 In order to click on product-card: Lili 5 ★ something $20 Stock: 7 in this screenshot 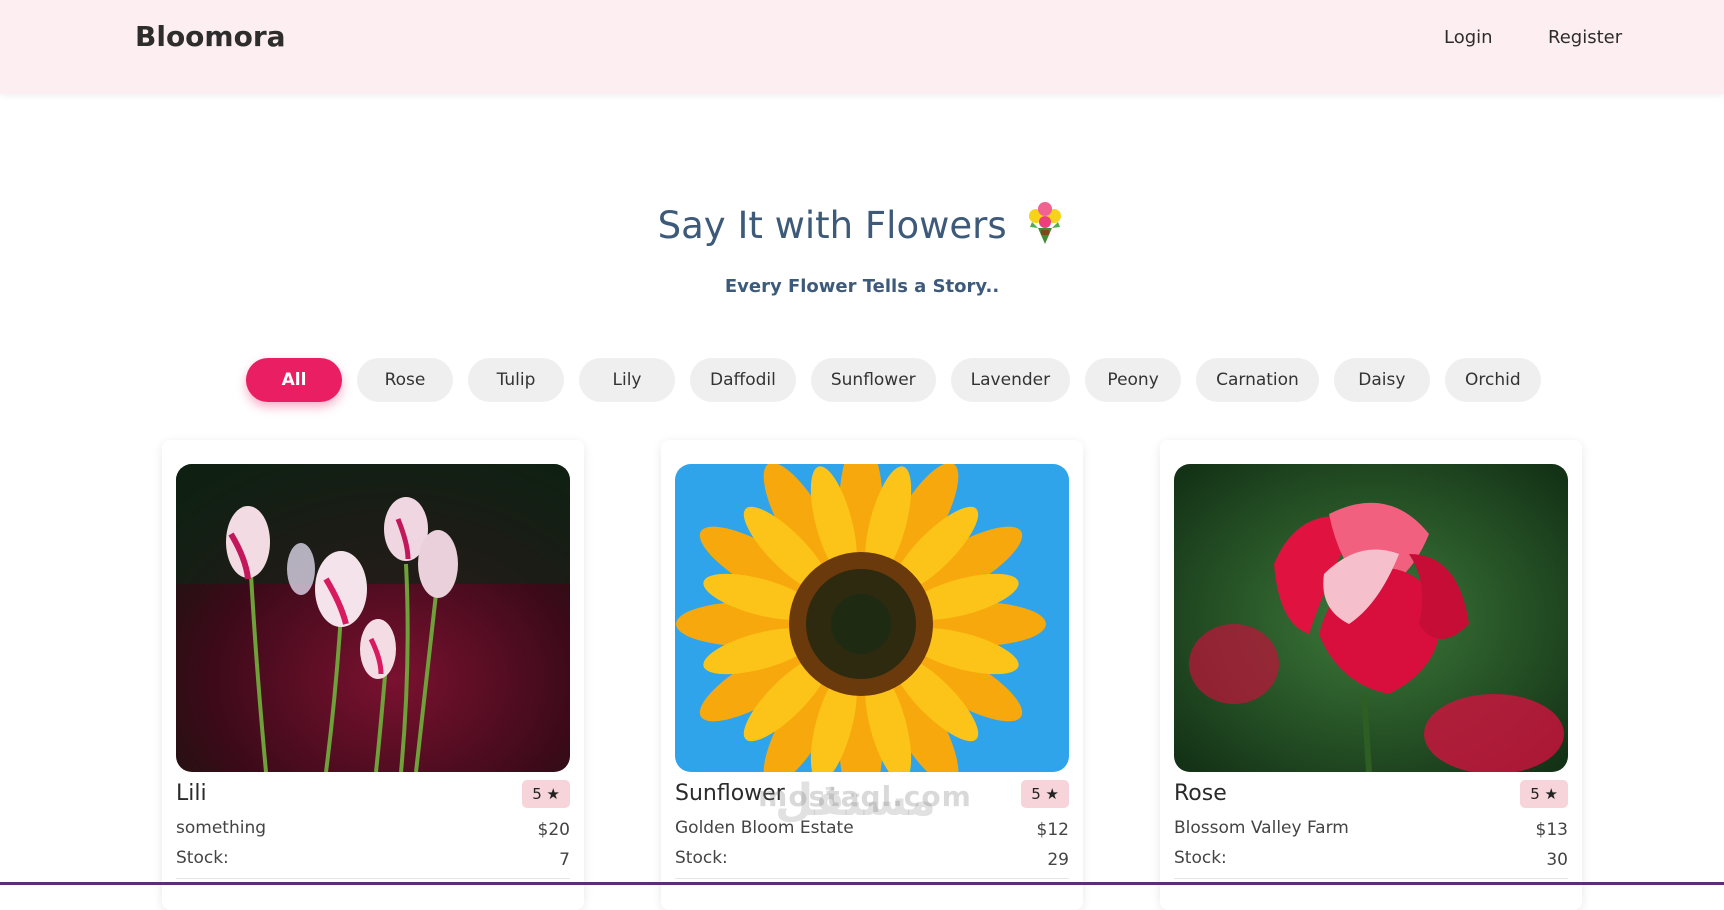, I will do `click(373, 675)`.